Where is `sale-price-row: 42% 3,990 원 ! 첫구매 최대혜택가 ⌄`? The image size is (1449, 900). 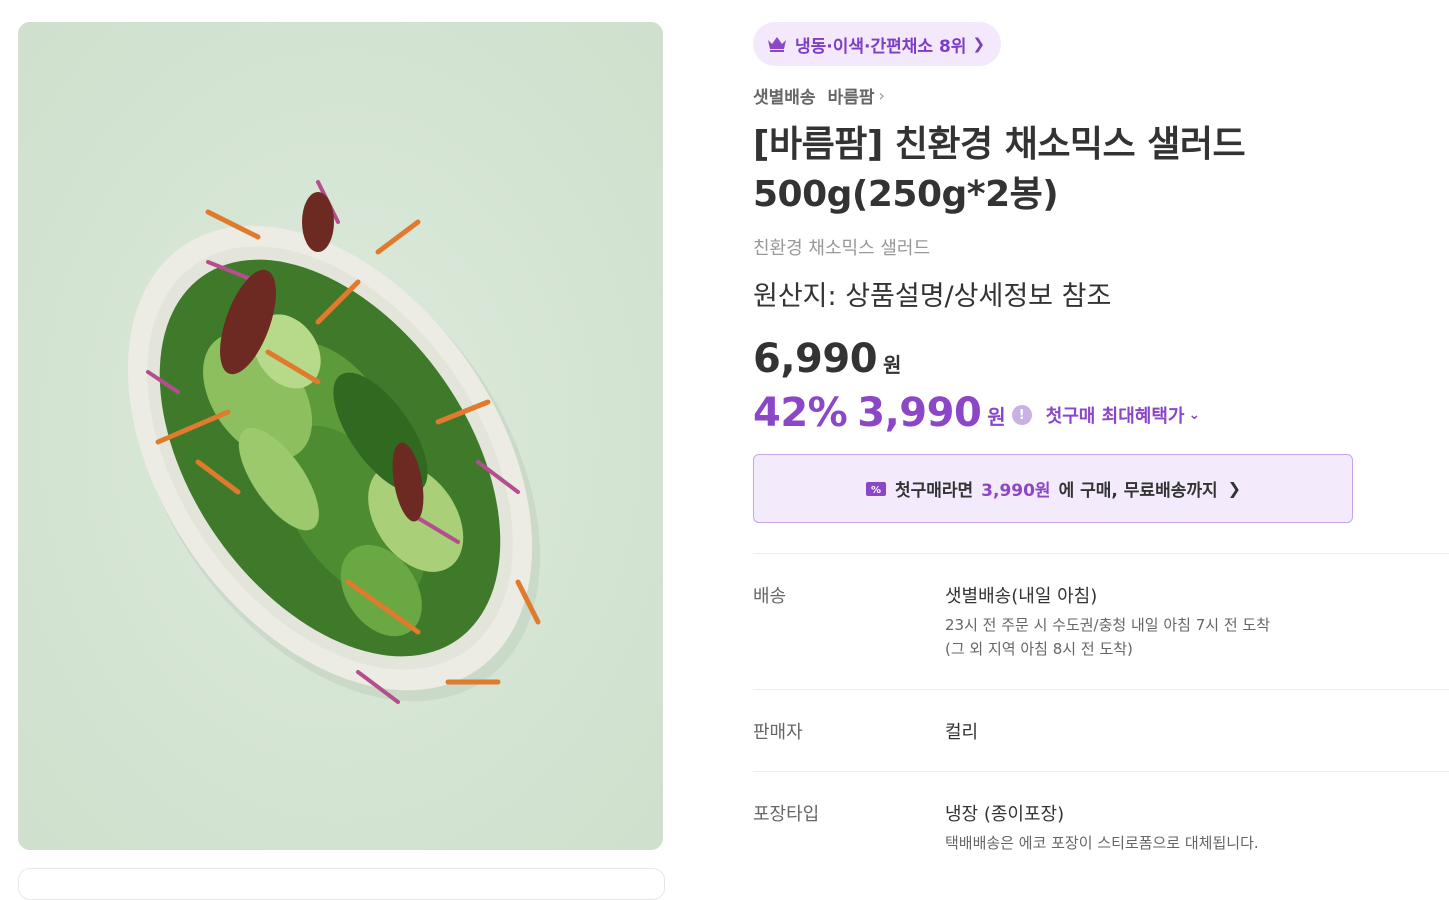
sale-price-row: 42% 3,990 원 ! 첫구매 최대혜택가 ⌄ is located at coordinates (976, 413).